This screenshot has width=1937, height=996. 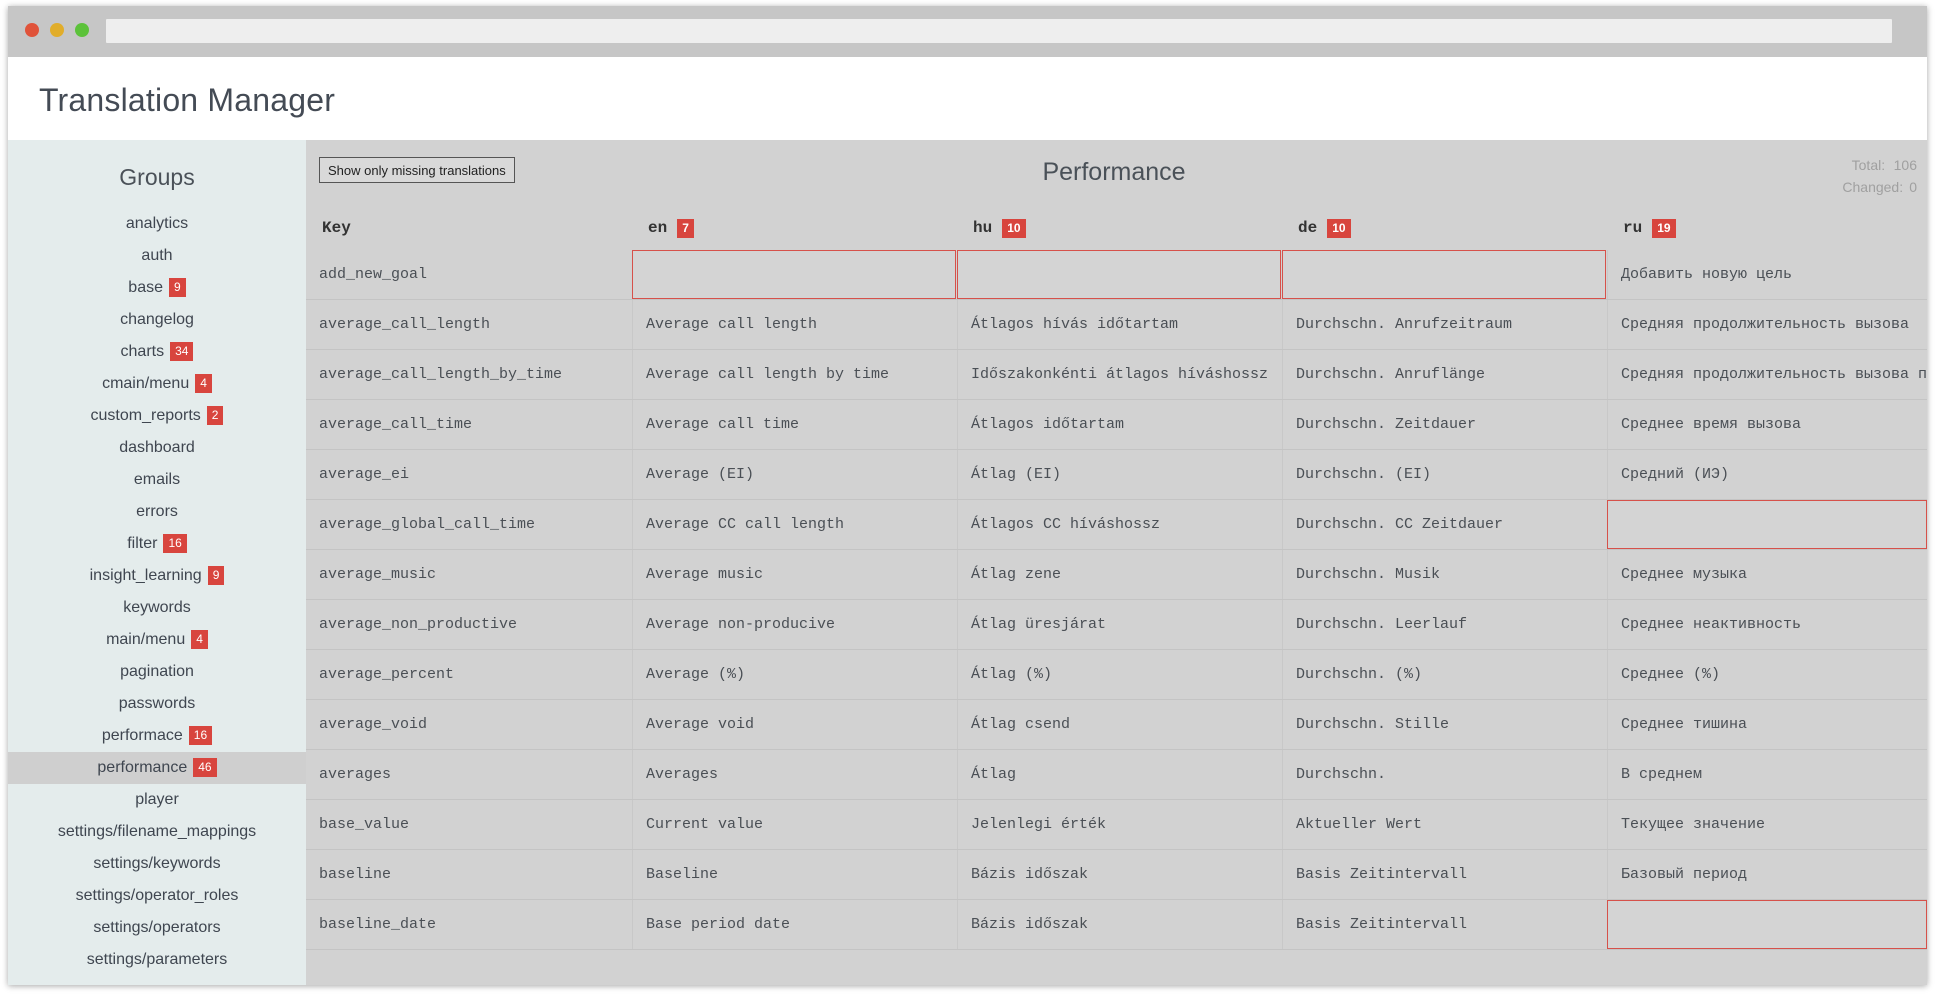 I want to click on sidebar-item: settings/operator_roles, so click(x=157, y=896).